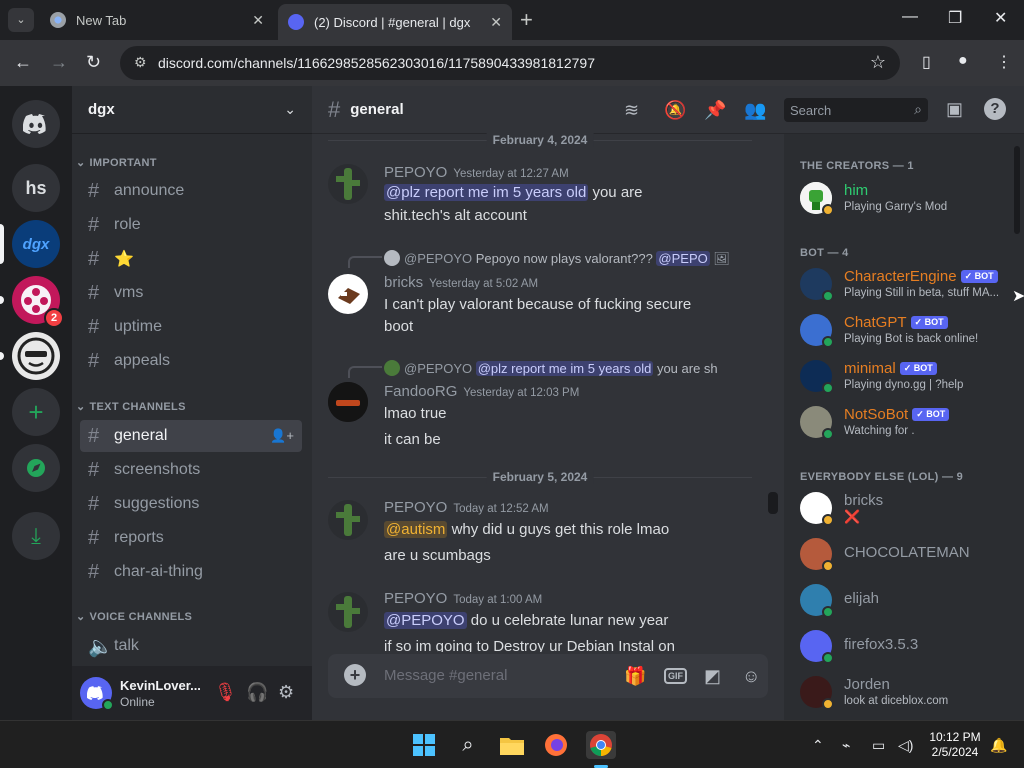 Image resolution: width=1024 pixels, height=768 pixels. I want to click on tab-search-button: ⌄, so click(21, 20).